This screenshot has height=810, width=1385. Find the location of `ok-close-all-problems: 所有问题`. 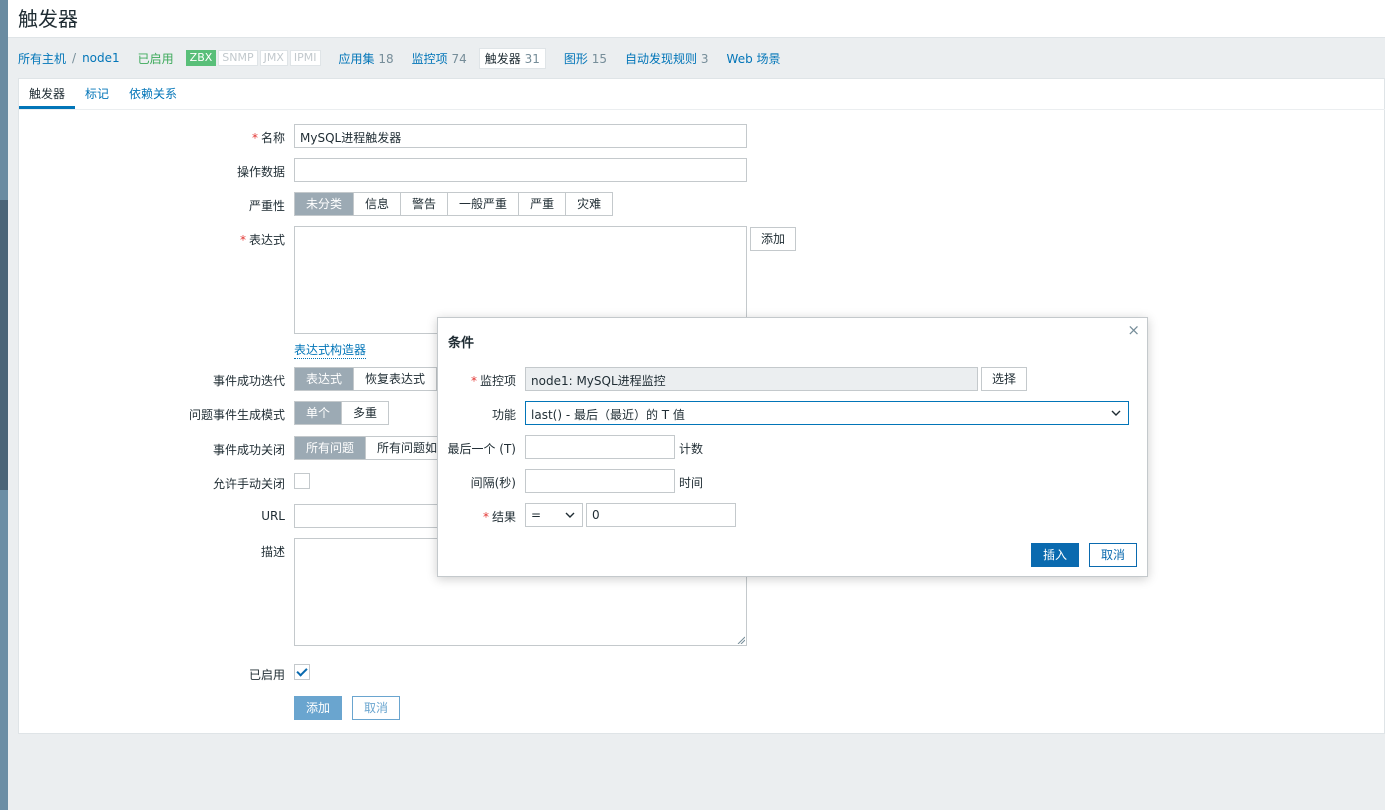

ok-close-all-problems: 所有问题 is located at coordinates (331, 448).